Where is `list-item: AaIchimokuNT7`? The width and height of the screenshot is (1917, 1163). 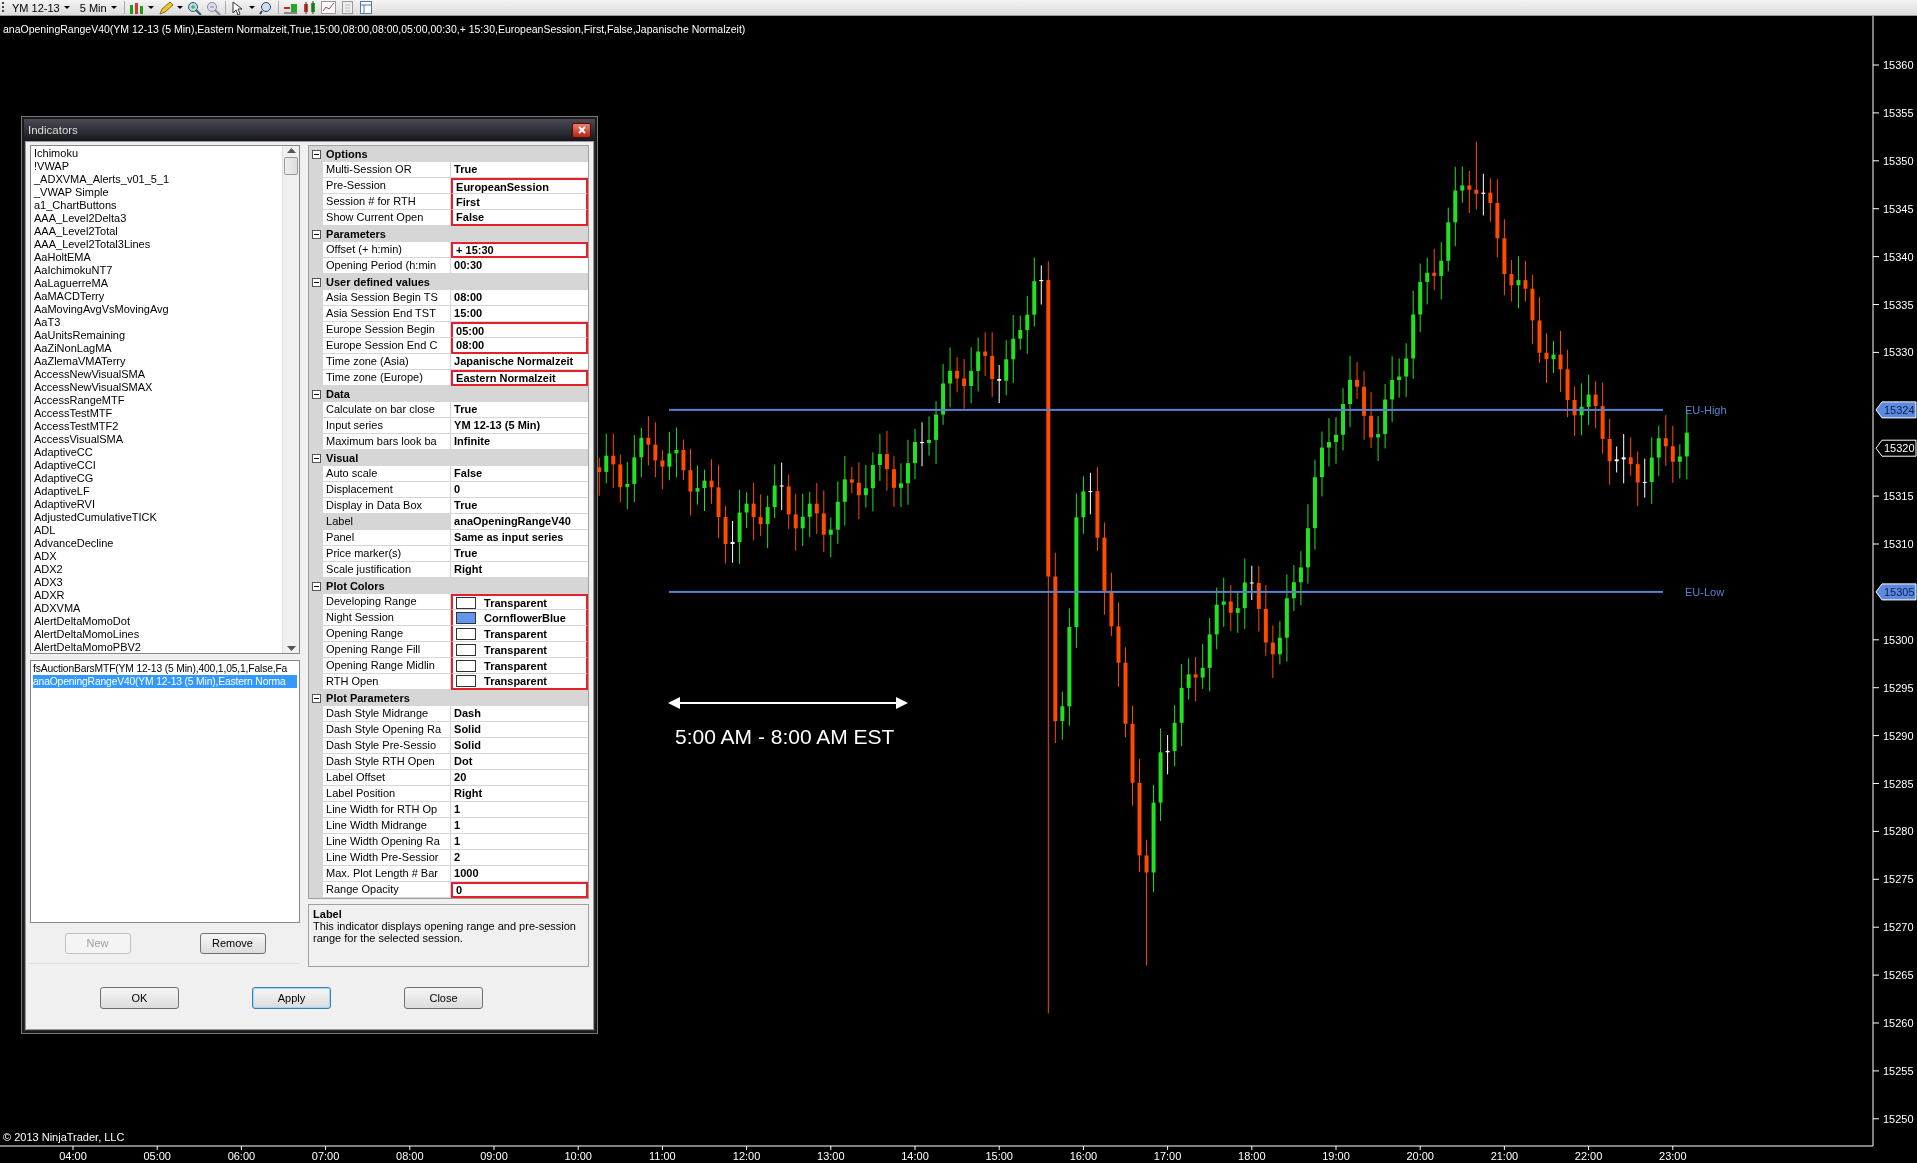
list-item: AaIchimokuNT7 is located at coordinates (158, 270).